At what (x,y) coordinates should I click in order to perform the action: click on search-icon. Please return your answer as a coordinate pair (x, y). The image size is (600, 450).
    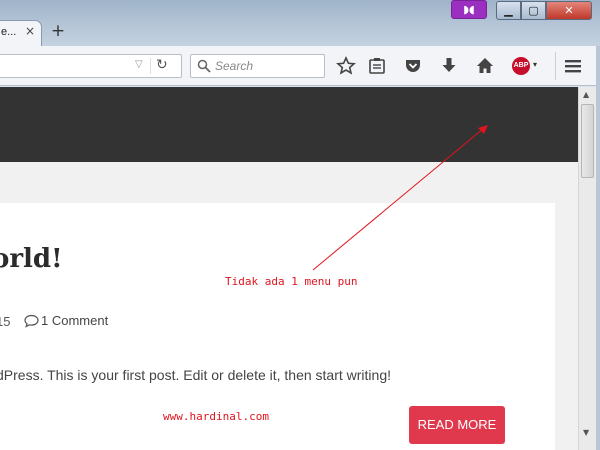
    Looking at the image, I should click on (204, 66).